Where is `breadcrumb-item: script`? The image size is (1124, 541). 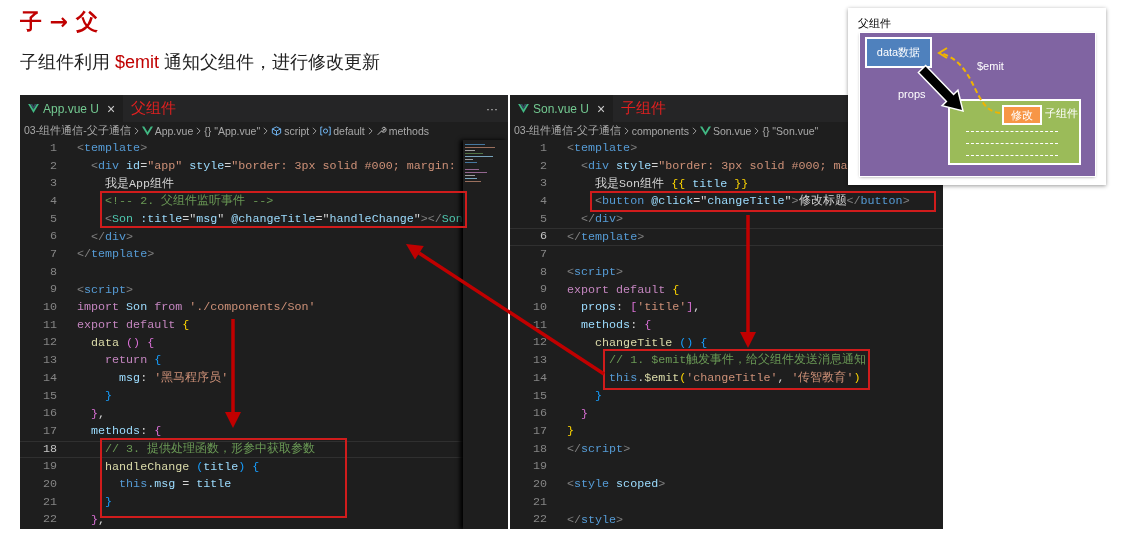 breadcrumb-item: script is located at coordinates (290, 130).